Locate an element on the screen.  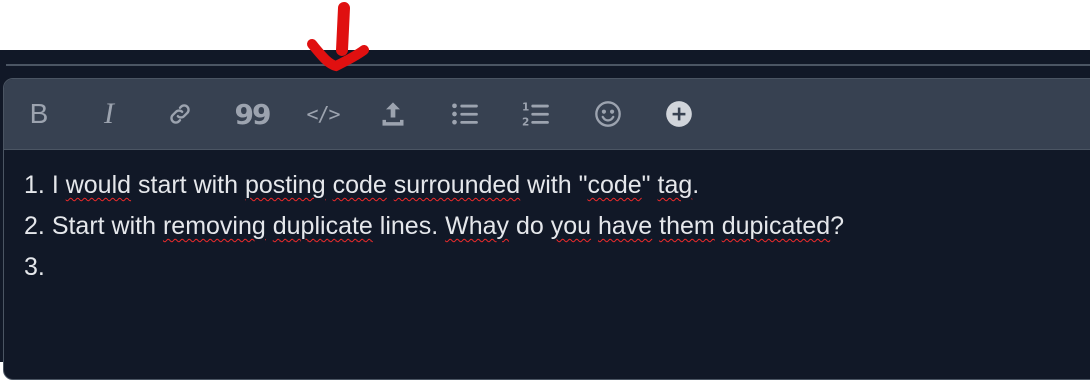
link-icon is located at coordinates (180, 114).